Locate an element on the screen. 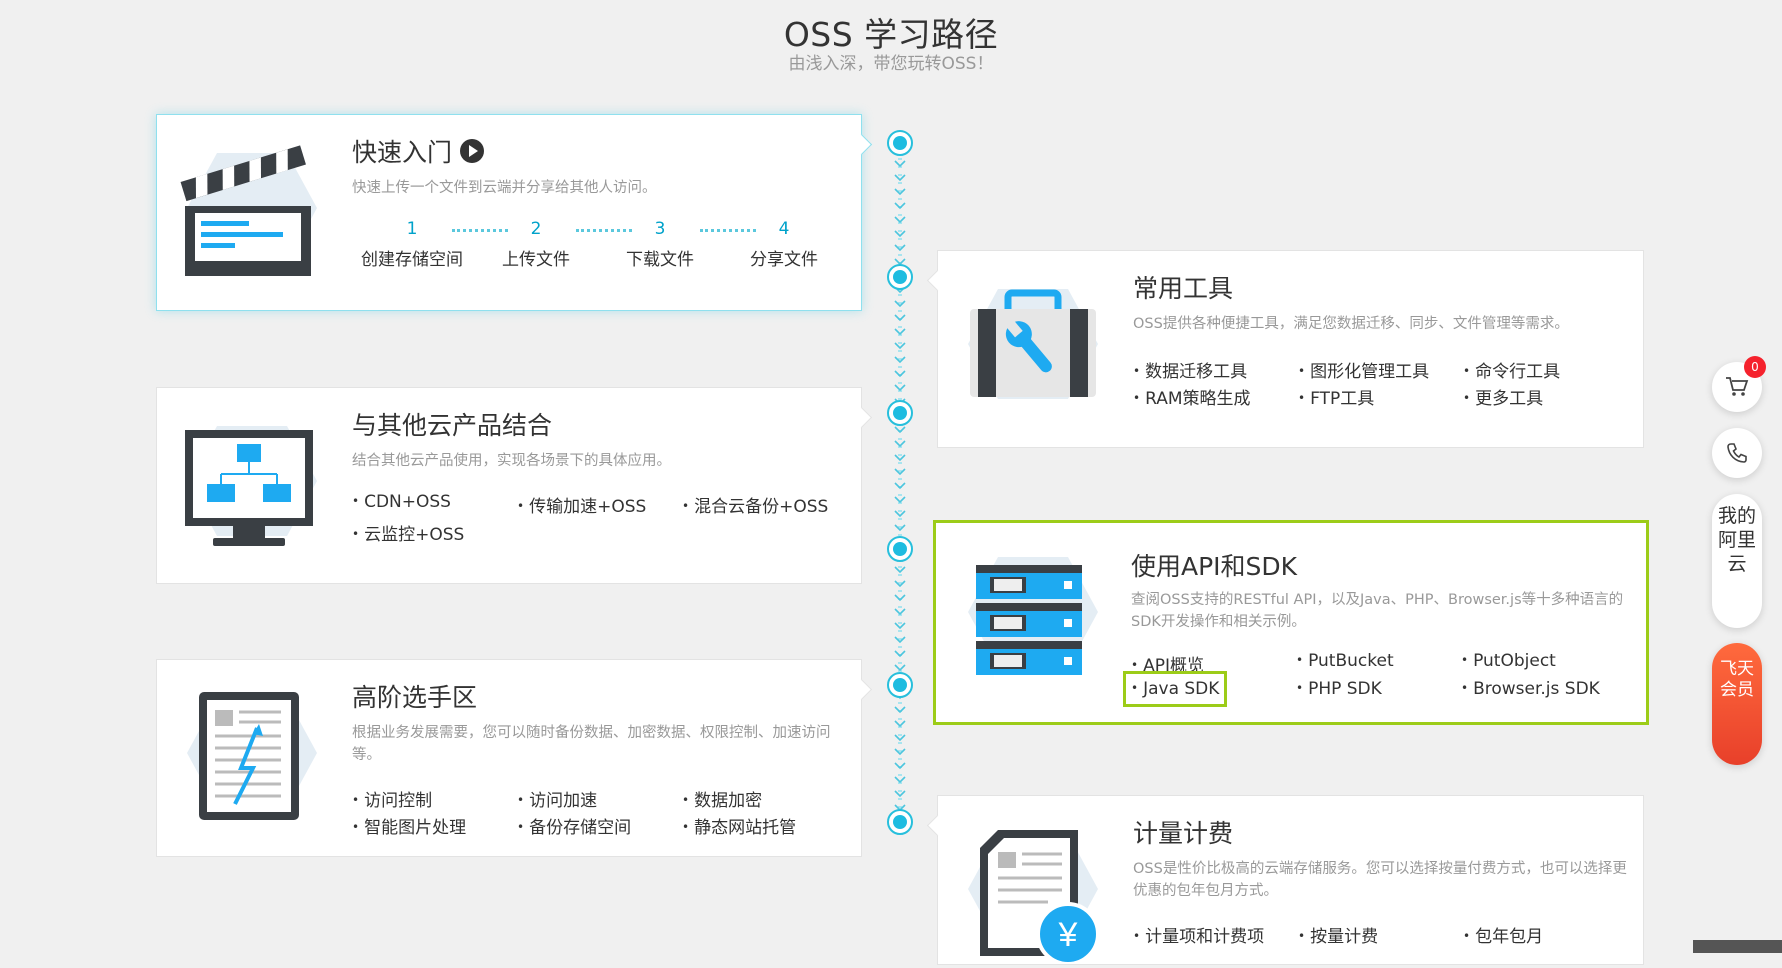  my-aliyun-button: 我的阿里云 is located at coordinates (1737, 561).